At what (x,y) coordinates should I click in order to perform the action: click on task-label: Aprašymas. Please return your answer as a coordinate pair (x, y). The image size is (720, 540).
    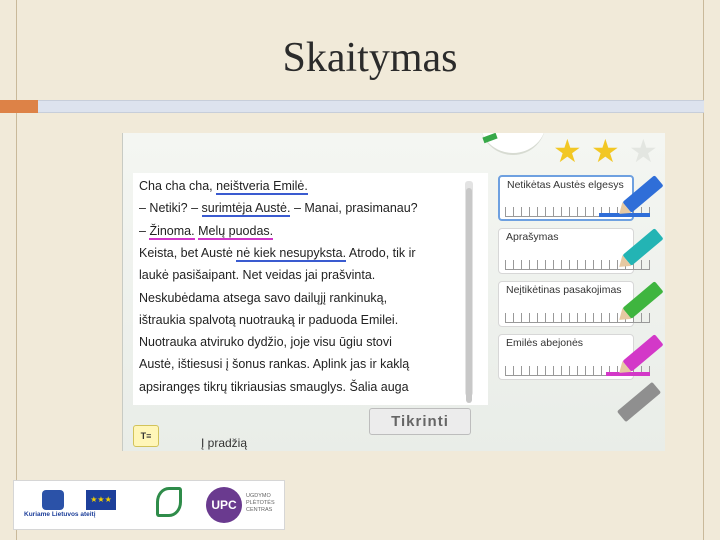
    Looking at the image, I should click on (532, 237).